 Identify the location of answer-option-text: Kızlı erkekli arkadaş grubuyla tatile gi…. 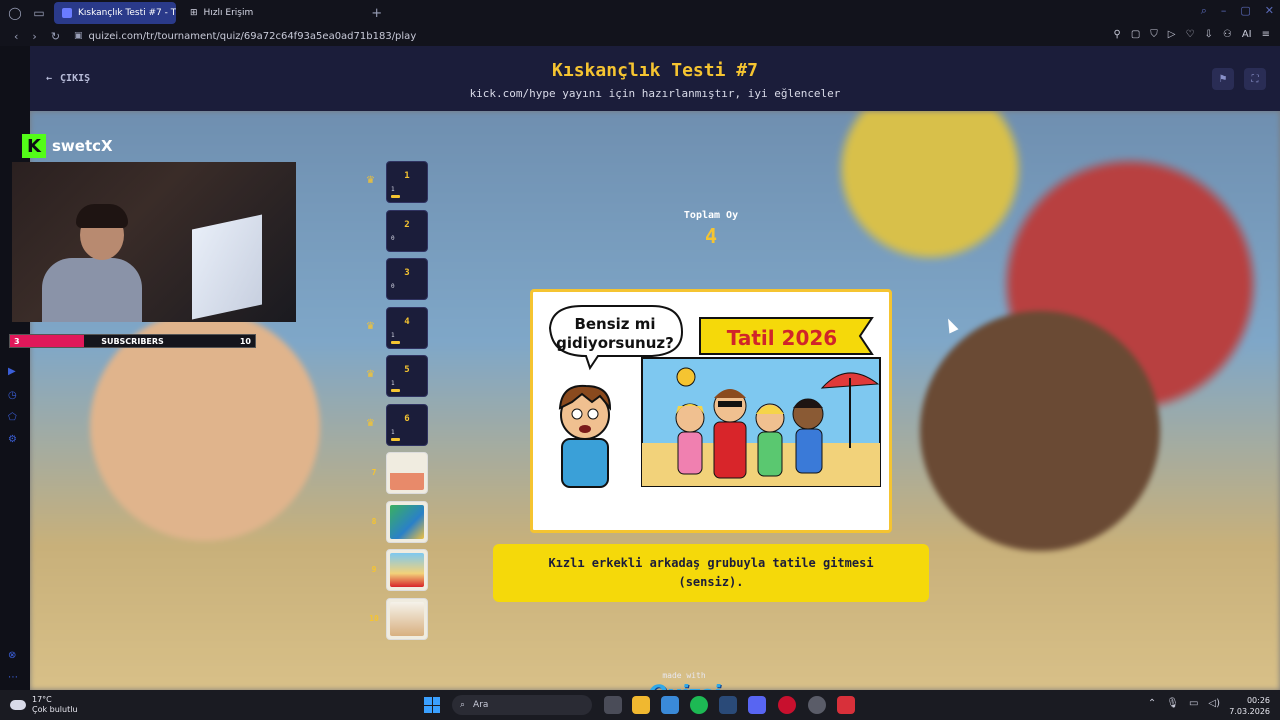
(711, 573).